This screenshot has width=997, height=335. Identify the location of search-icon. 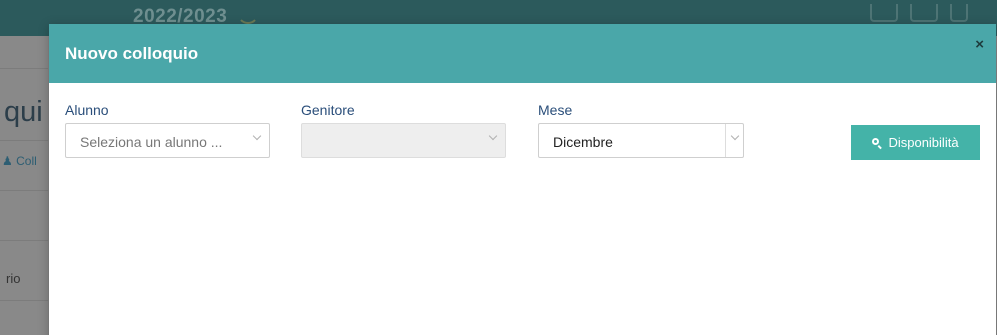
(877, 142).